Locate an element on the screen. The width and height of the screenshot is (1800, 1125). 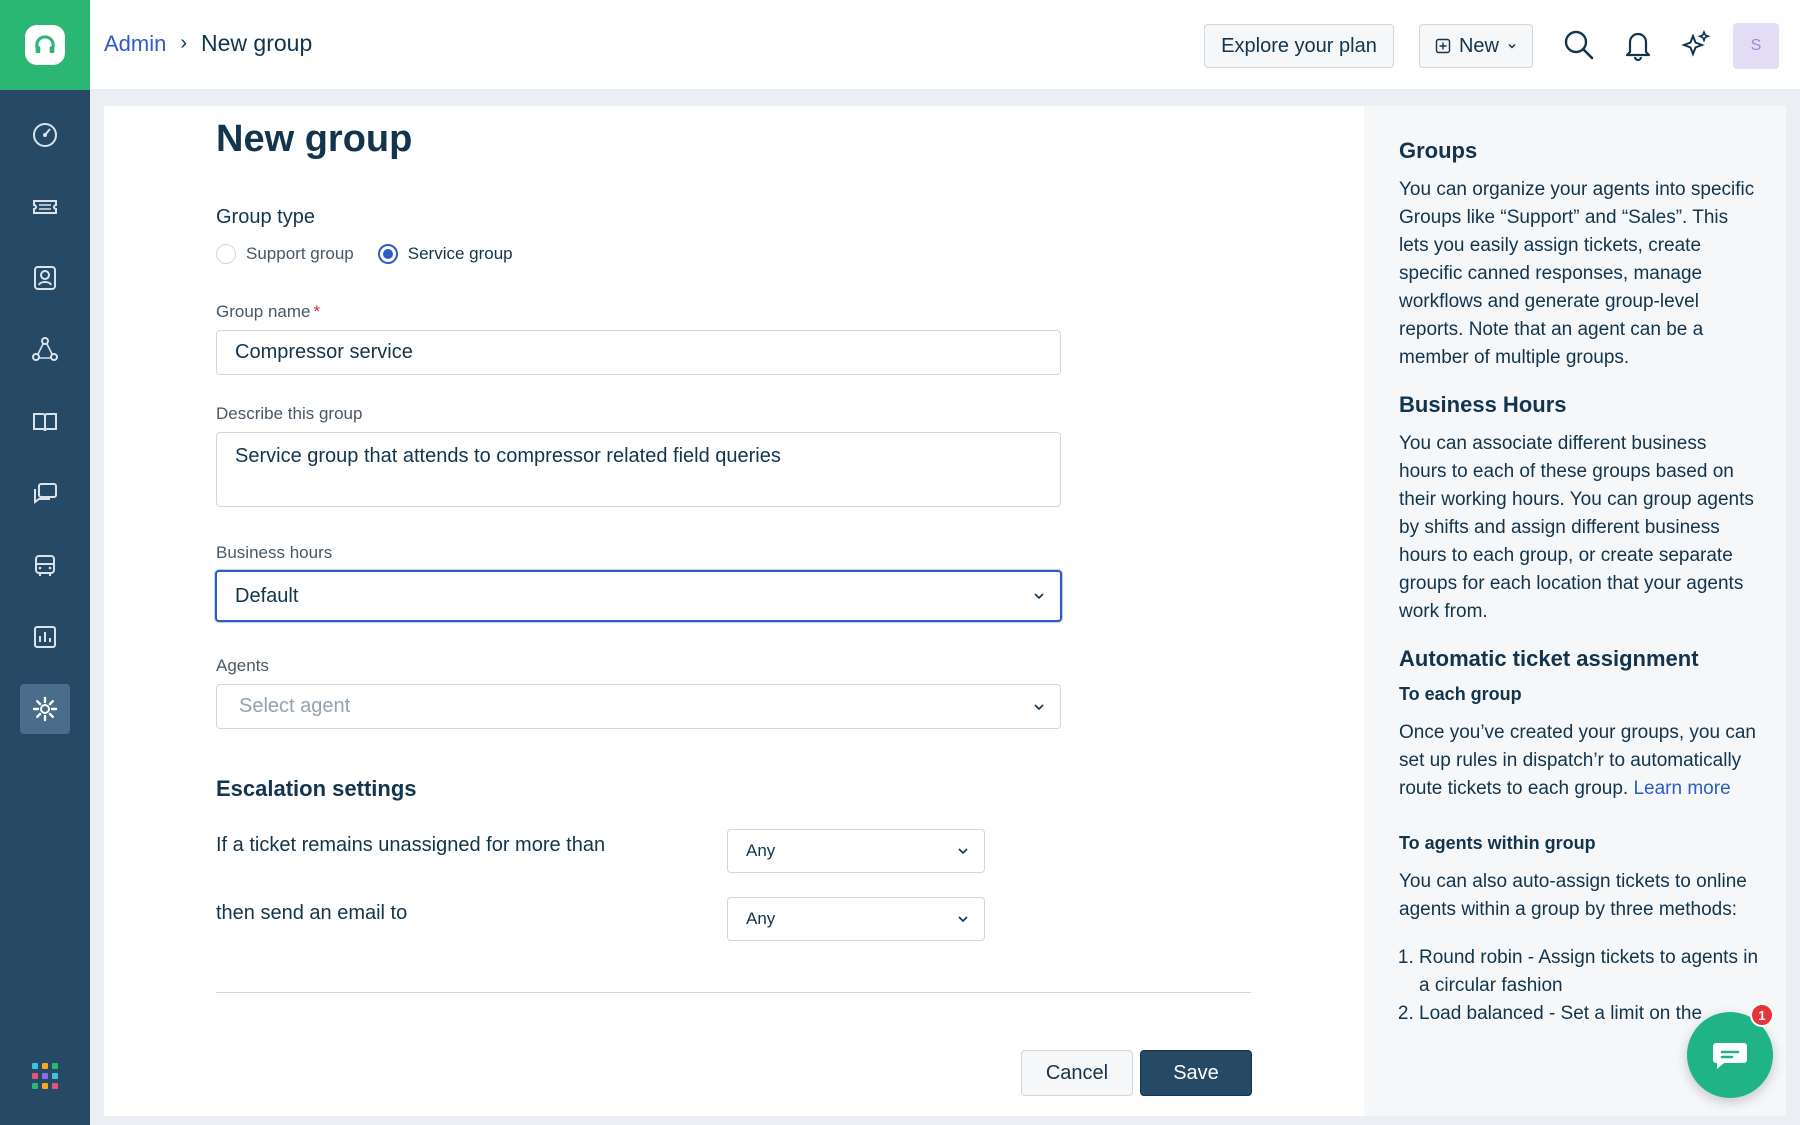
nav-knowledge-base is located at coordinates (45, 422).